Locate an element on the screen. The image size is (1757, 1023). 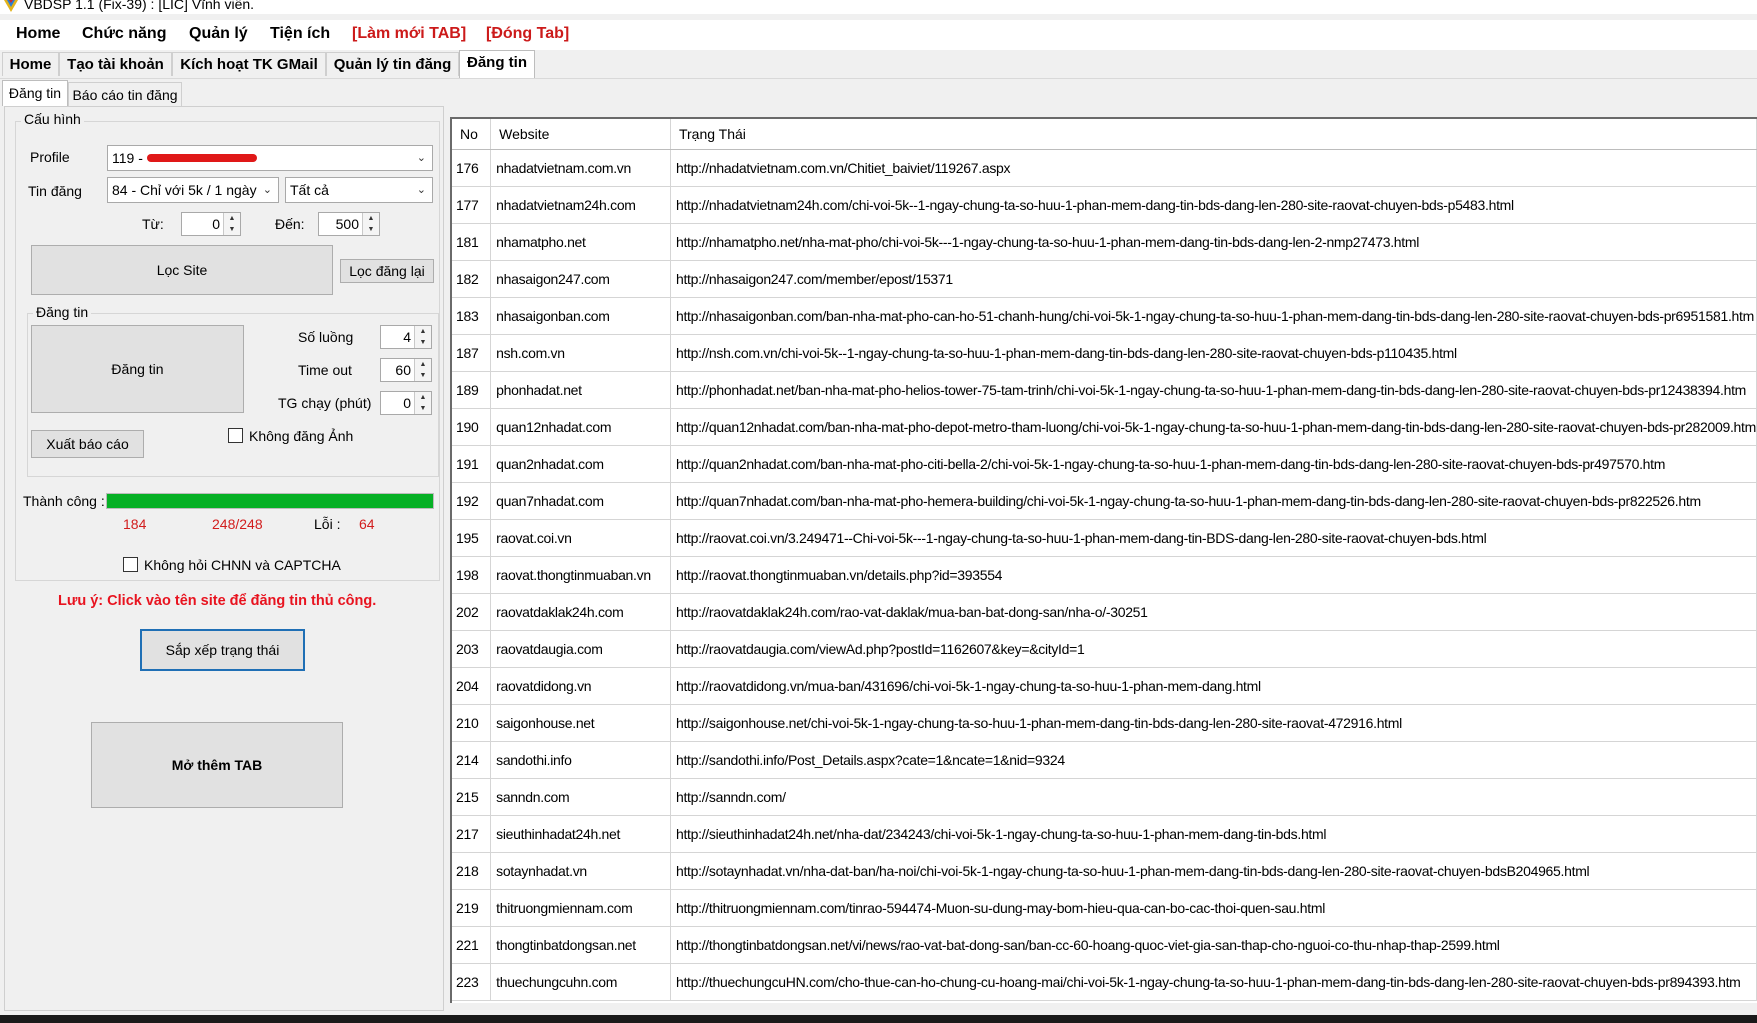
refilter-button: Lọc đăng lại is located at coordinates (387, 271).